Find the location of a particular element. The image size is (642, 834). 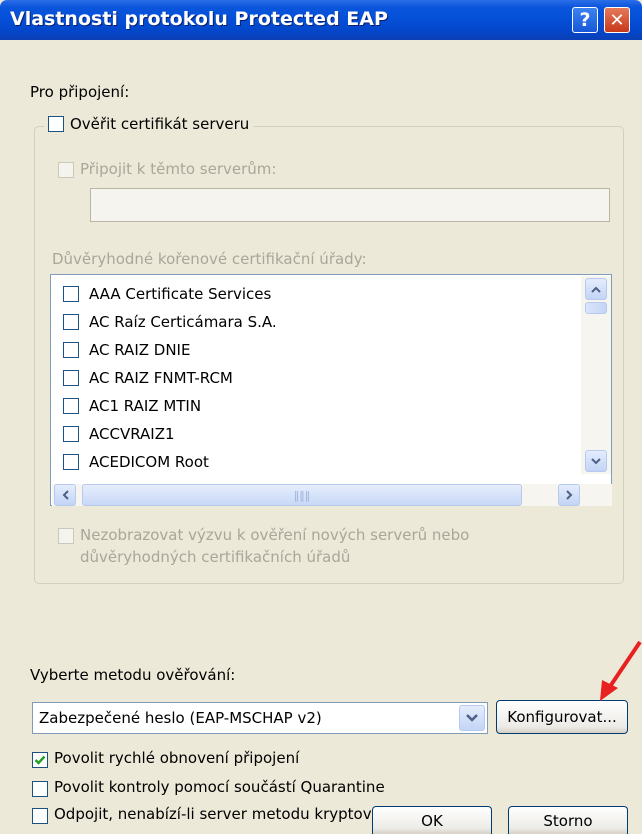

fast-reconnect-checkbox is located at coordinates (40, 760).